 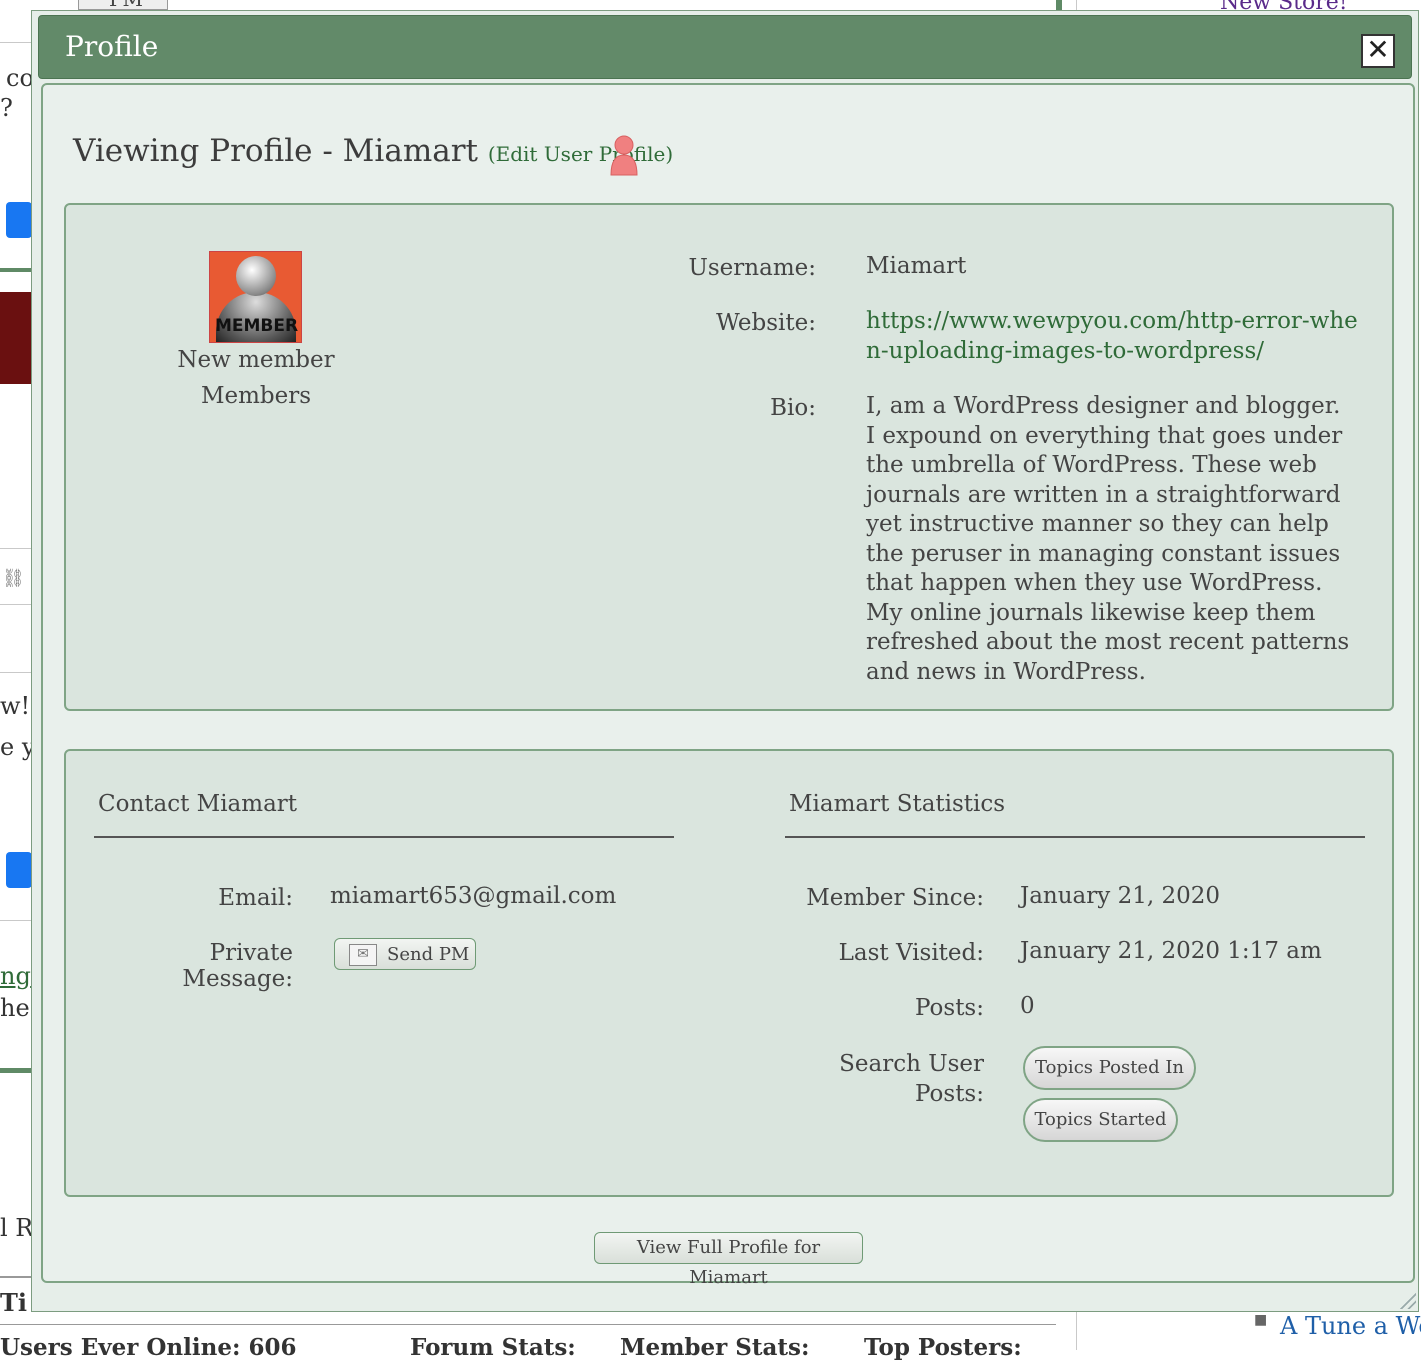 What do you see at coordinates (15, 976) in the screenshot?
I see `background-link: ng` at bounding box center [15, 976].